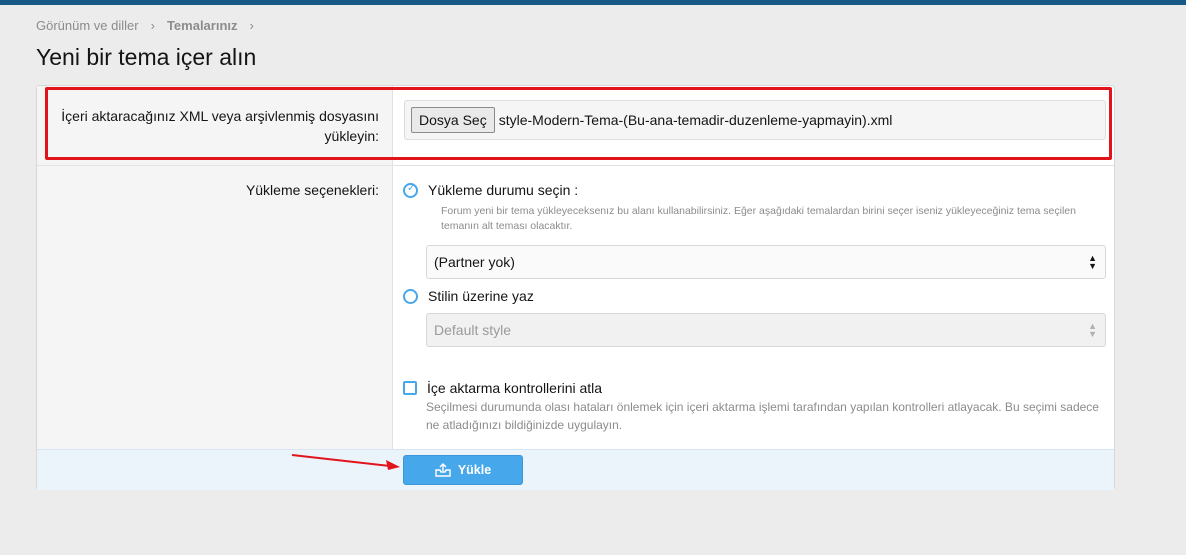 This screenshot has height=555, width=1186. What do you see at coordinates (202, 25) in the screenshot?
I see `breadcrumb-item-themes: Temalarınız` at bounding box center [202, 25].